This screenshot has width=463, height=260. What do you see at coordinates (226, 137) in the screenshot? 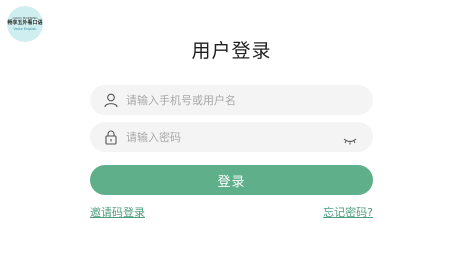
I see `password-input` at bounding box center [226, 137].